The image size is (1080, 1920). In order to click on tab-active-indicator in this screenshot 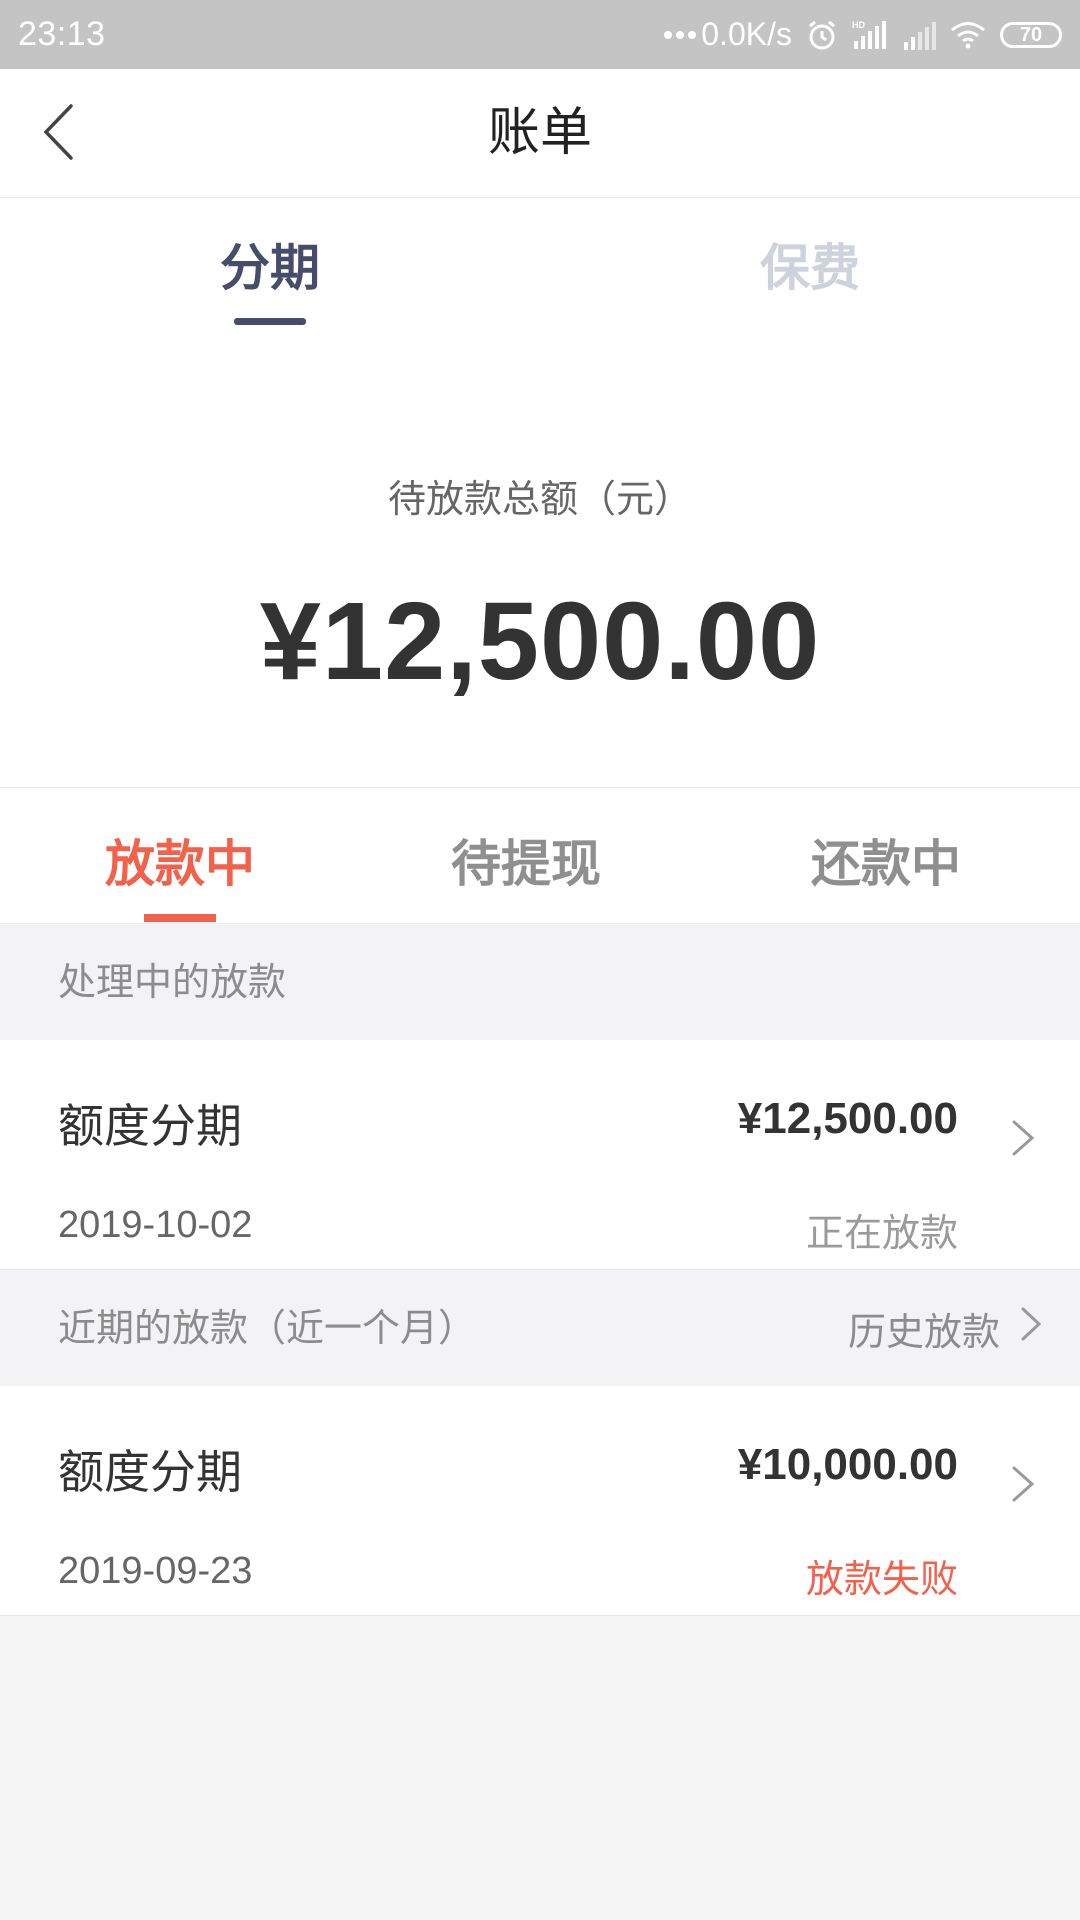, I will do `click(270, 321)`.